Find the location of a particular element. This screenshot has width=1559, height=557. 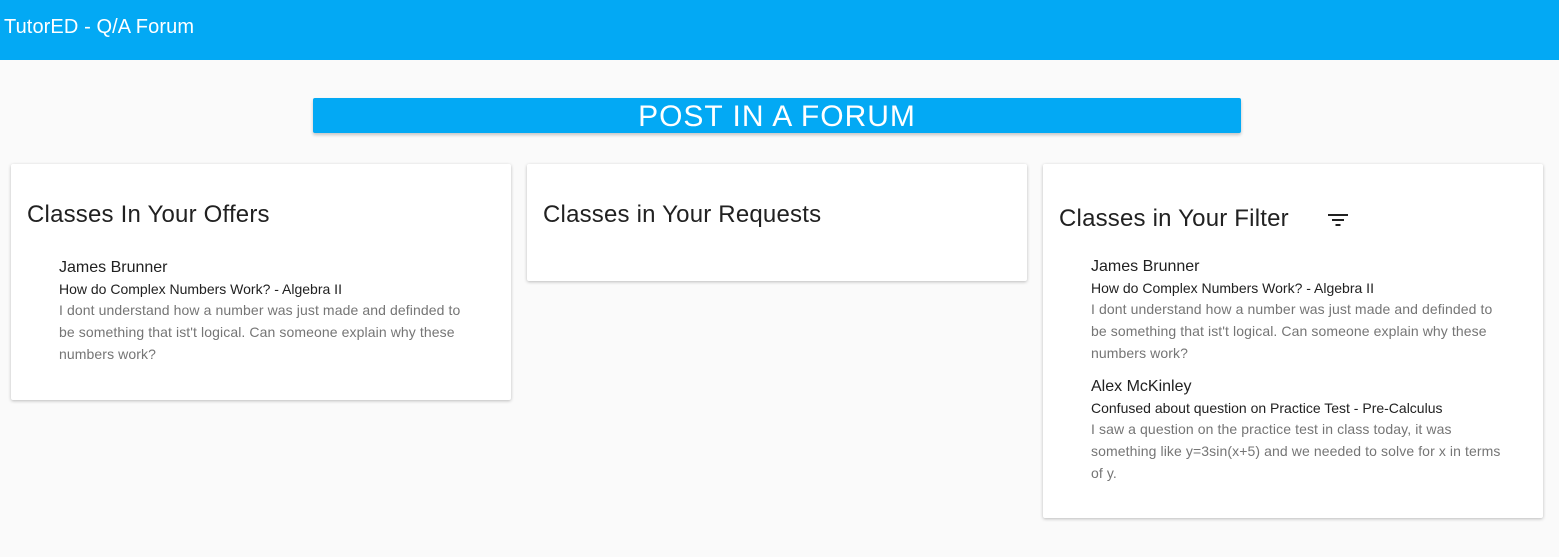

filter-icon-glyph is located at coordinates (1338, 220).